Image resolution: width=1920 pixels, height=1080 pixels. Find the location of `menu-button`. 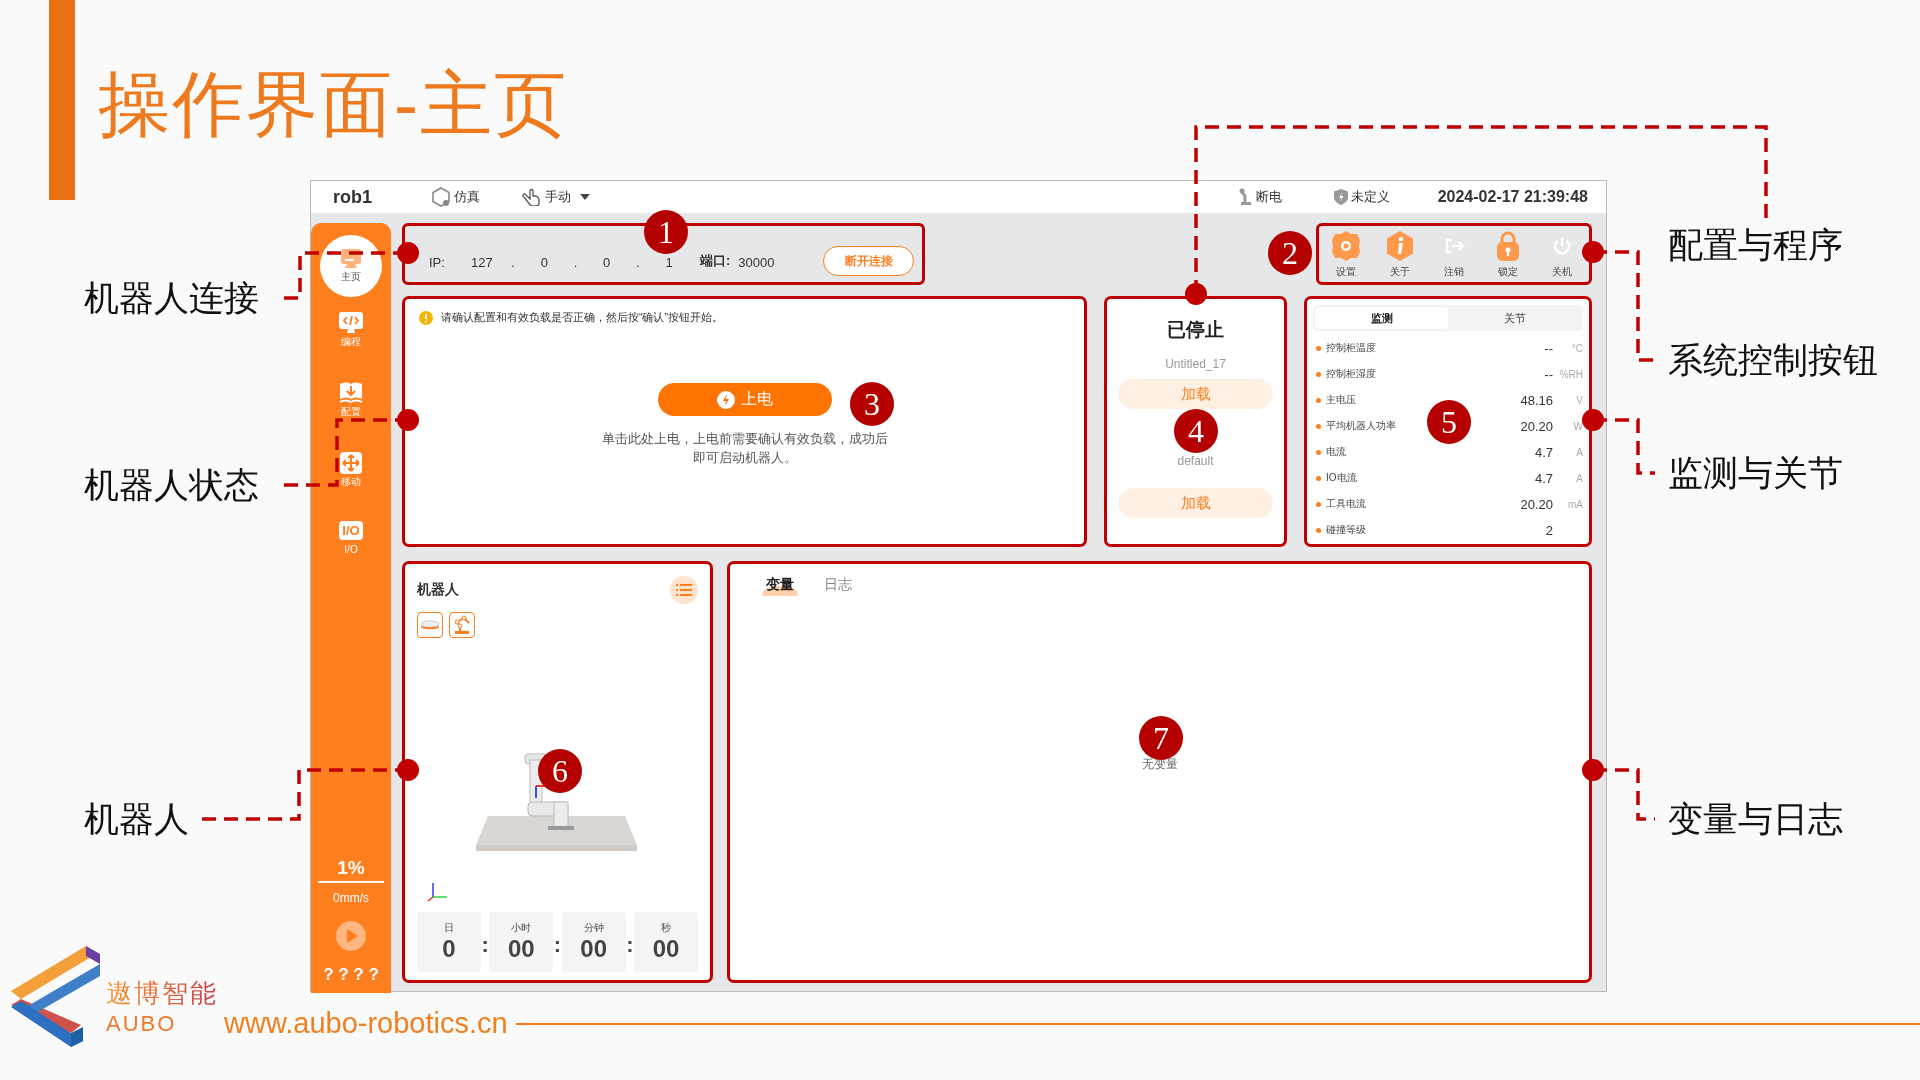

menu-button is located at coordinates (684, 590).